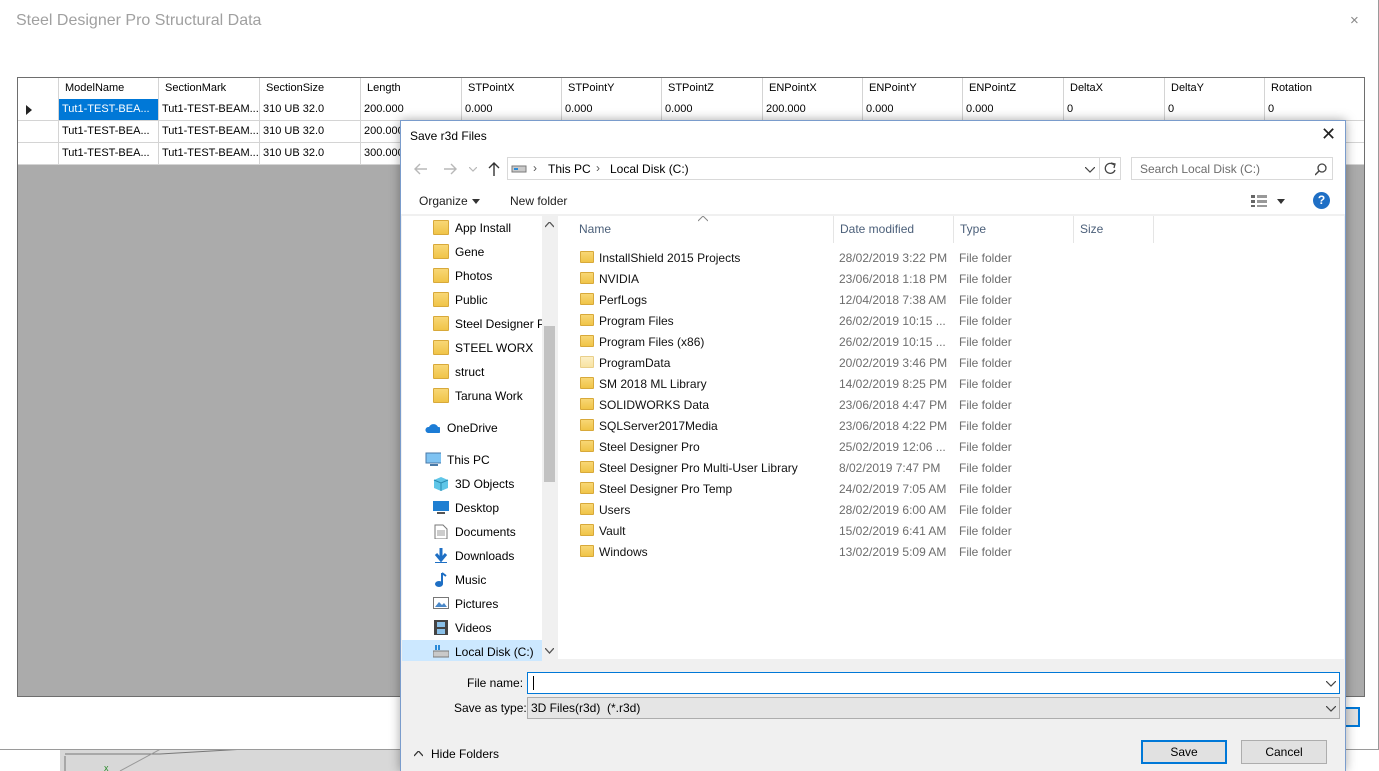 Image resolution: width=1379 pixels, height=771 pixels. I want to click on column-header-size: Size, so click(1114, 229).